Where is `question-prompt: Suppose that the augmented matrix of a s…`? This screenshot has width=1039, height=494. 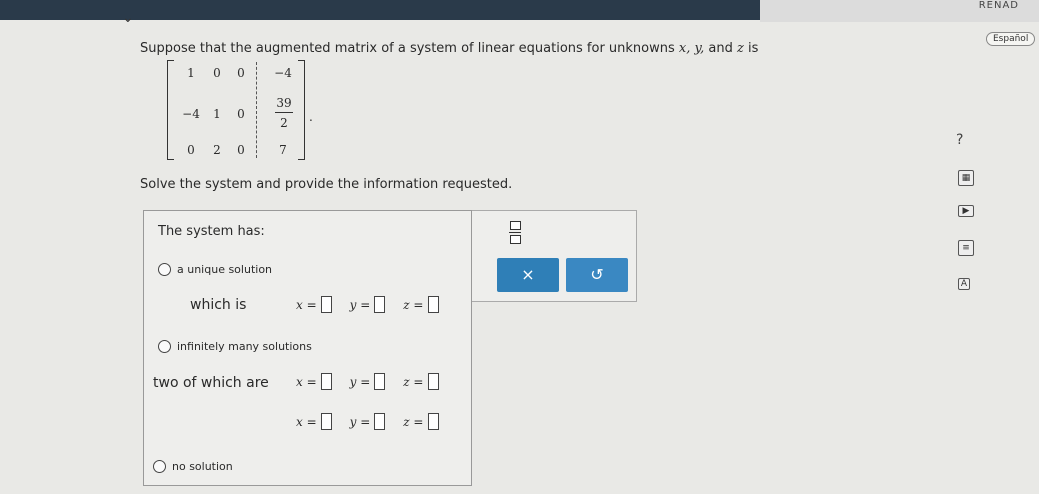 question-prompt: Suppose that the augmented matrix of a s… is located at coordinates (449, 48).